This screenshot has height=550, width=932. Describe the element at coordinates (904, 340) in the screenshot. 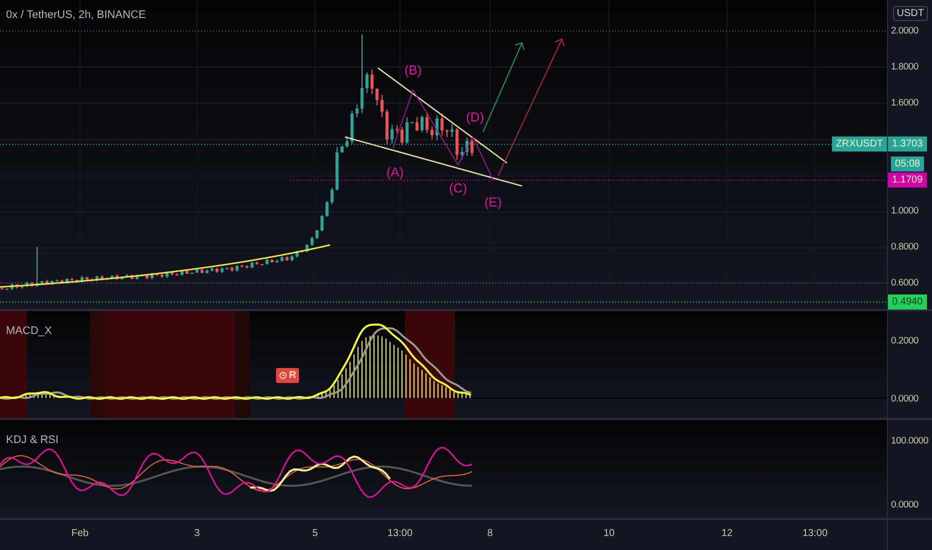

I see `macd-tick: 0.2000` at that location.